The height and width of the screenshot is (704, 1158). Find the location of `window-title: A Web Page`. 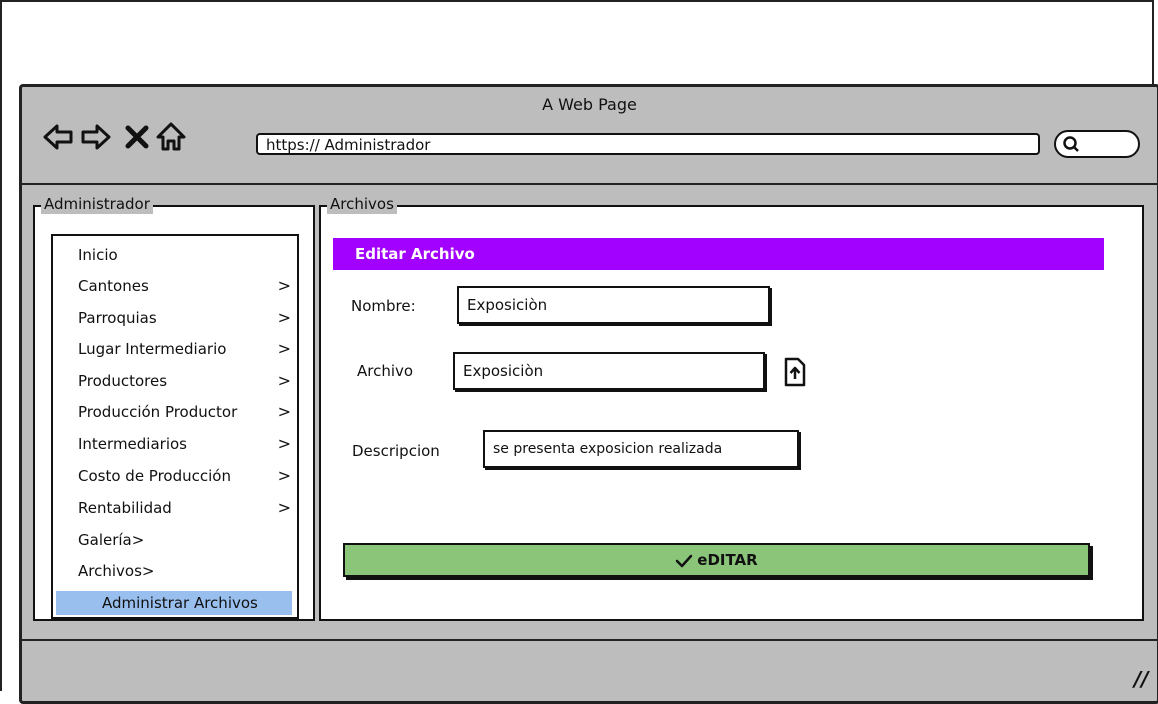

window-title: A Web Page is located at coordinates (589, 104).